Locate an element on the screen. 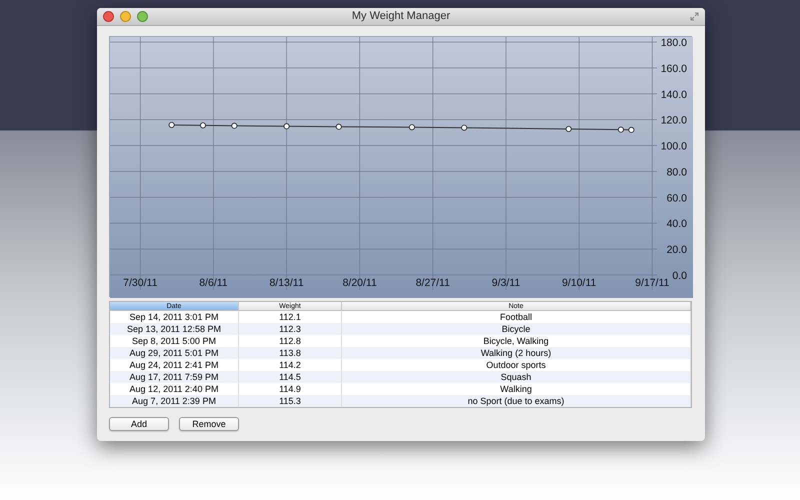 This screenshot has height=500, width=800. x-axis-label: 8/20/11 is located at coordinates (359, 283).